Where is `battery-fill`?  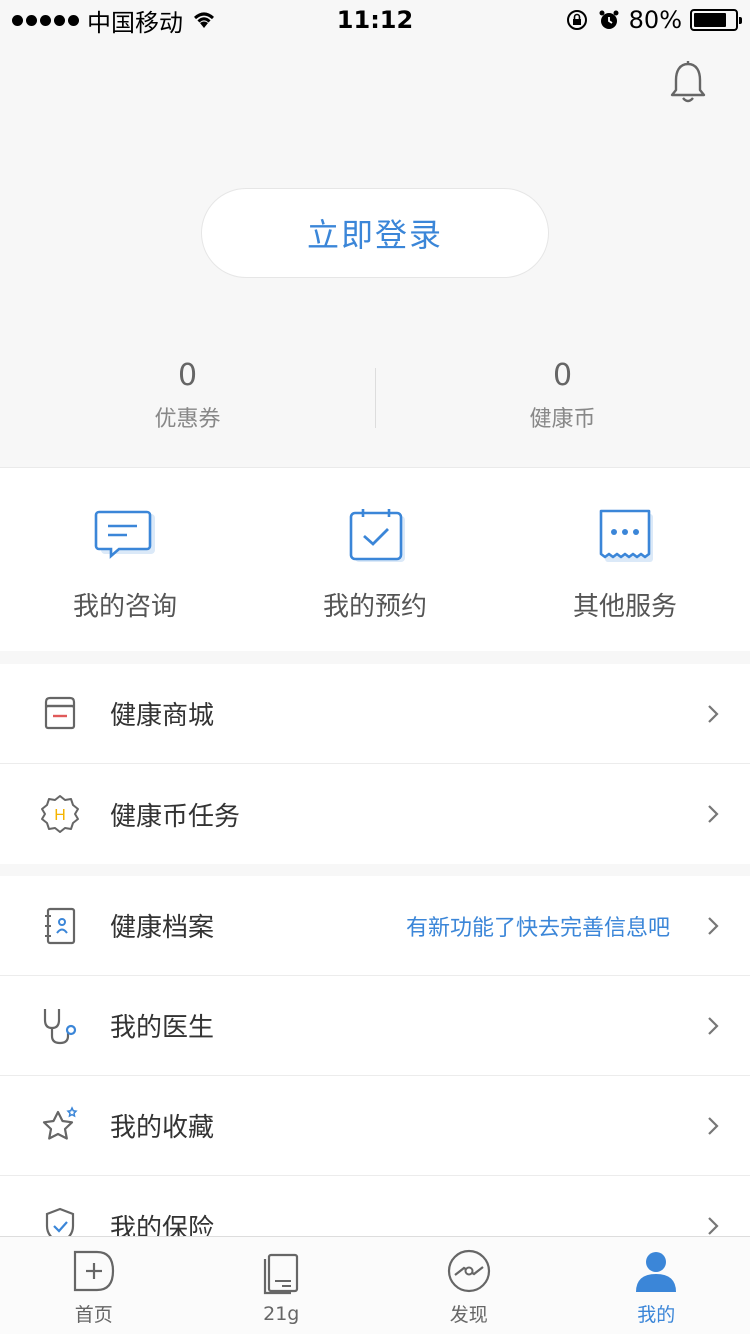
battery-fill is located at coordinates (710, 20).